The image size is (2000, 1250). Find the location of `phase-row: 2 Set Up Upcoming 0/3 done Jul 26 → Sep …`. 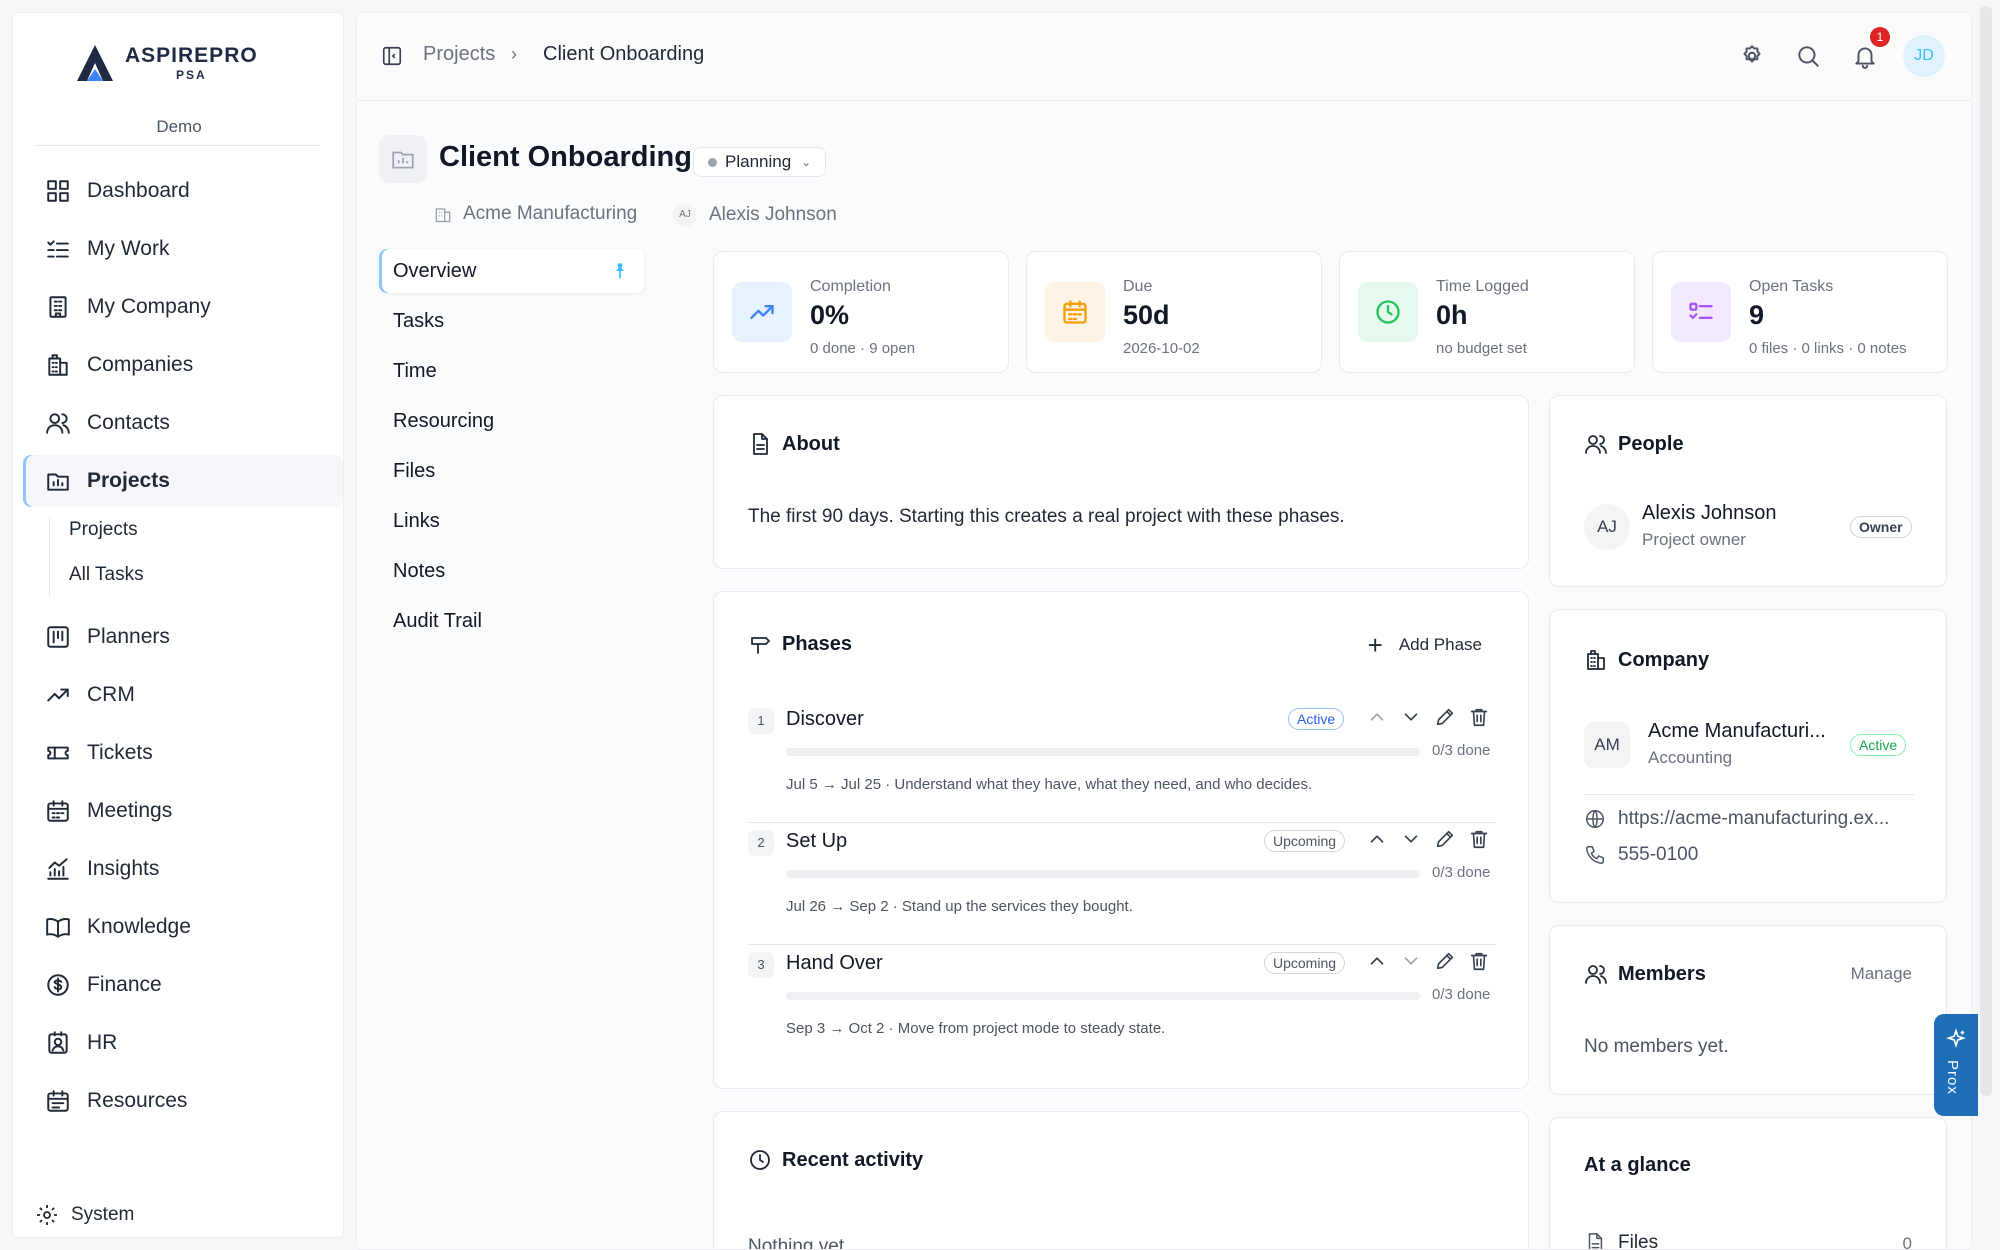

phase-row: 2 Set Up Upcoming 0/3 done Jul 26 → Sep … is located at coordinates (1122, 875).